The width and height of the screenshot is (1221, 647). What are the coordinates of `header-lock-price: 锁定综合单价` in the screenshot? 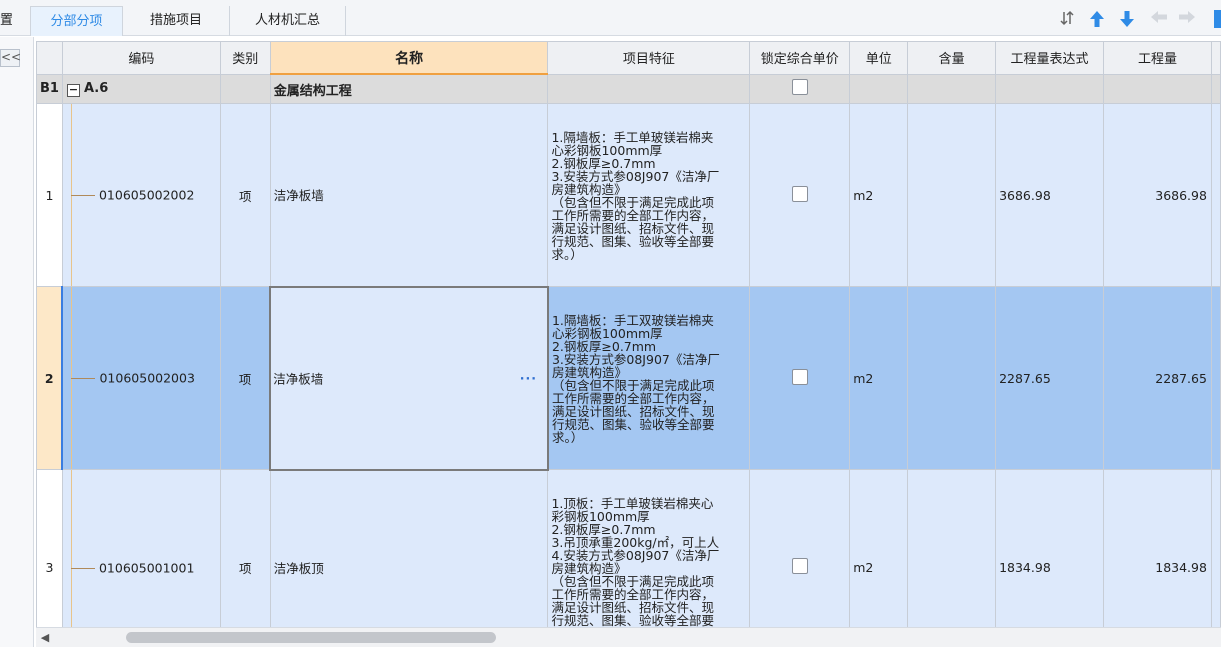 It's located at (800, 58).